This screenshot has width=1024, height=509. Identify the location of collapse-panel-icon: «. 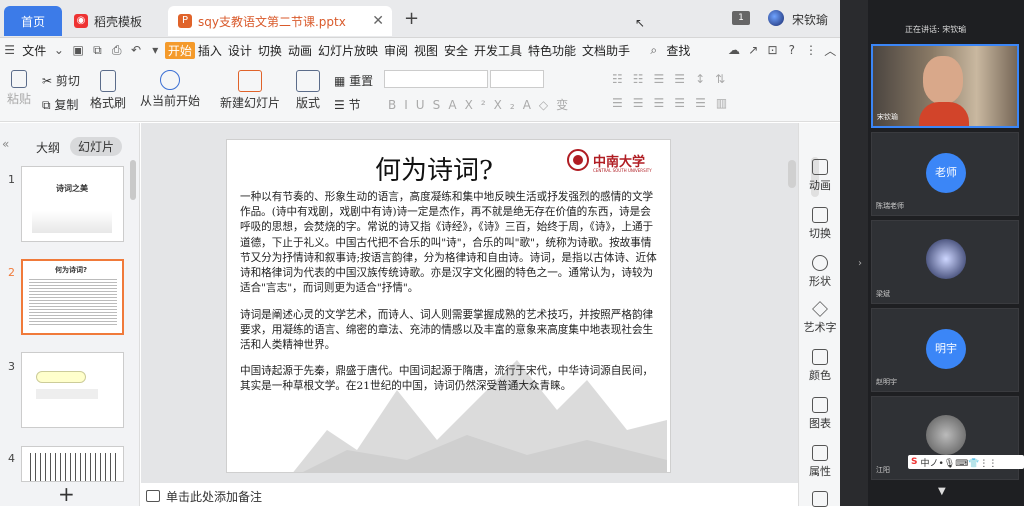
(5, 144).